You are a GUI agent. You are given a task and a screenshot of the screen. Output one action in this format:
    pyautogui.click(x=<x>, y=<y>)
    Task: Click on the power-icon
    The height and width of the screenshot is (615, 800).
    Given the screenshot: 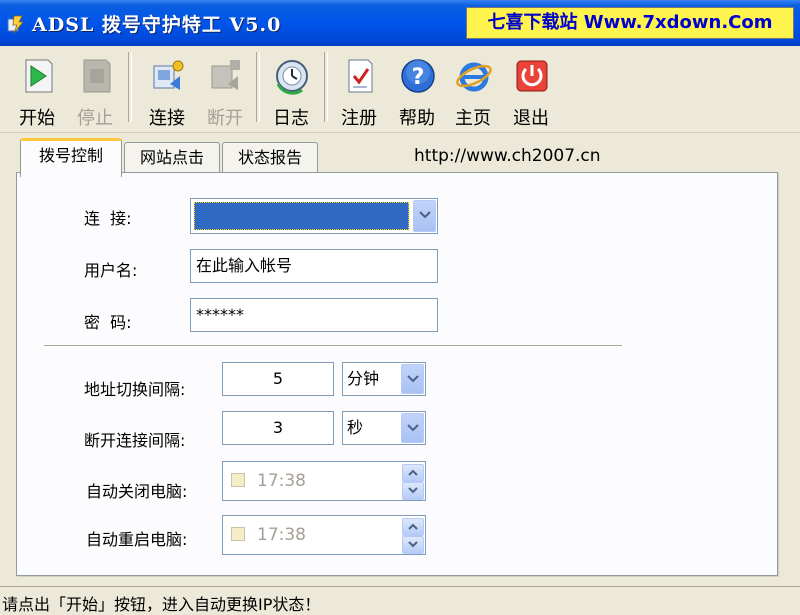 What is the action you would take?
    pyautogui.click(x=532, y=76)
    